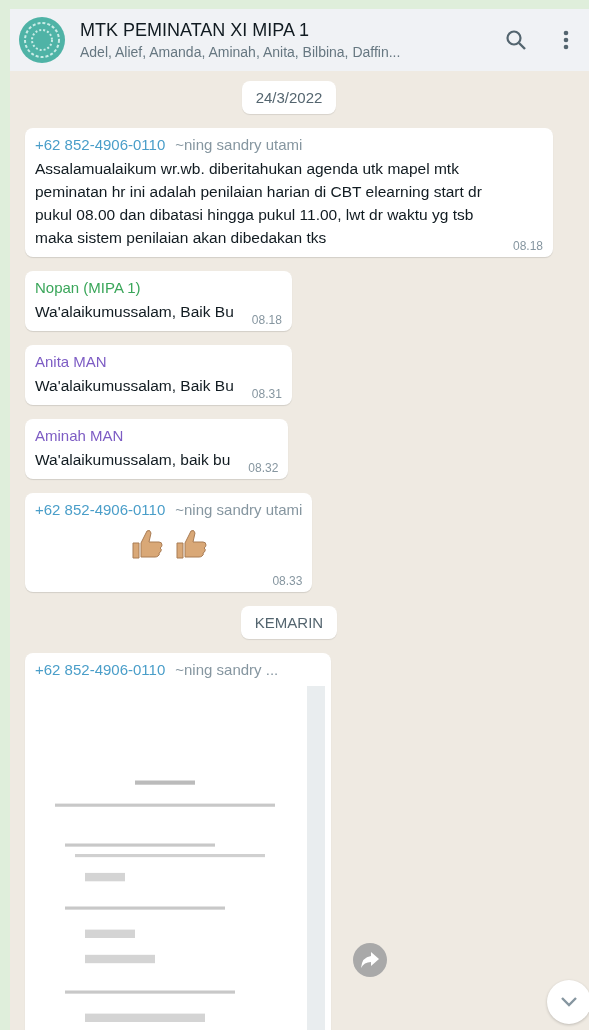 The width and height of the screenshot is (589, 1030). What do you see at coordinates (79, 435) in the screenshot?
I see `sender-name: Aminah MAN` at bounding box center [79, 435].